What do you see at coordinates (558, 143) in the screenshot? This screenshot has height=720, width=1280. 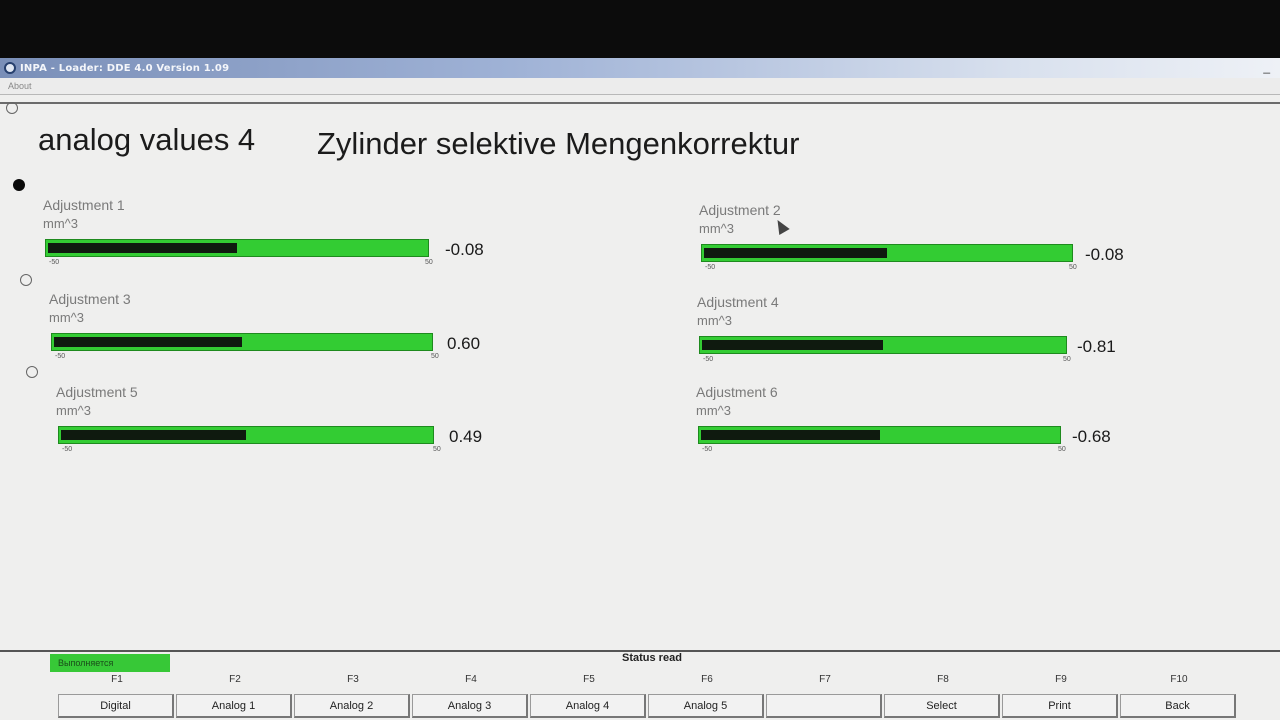 I see `screen-subtitle: Zylinder selektive Mengenkorrektur` at bounding box center [558, 143].